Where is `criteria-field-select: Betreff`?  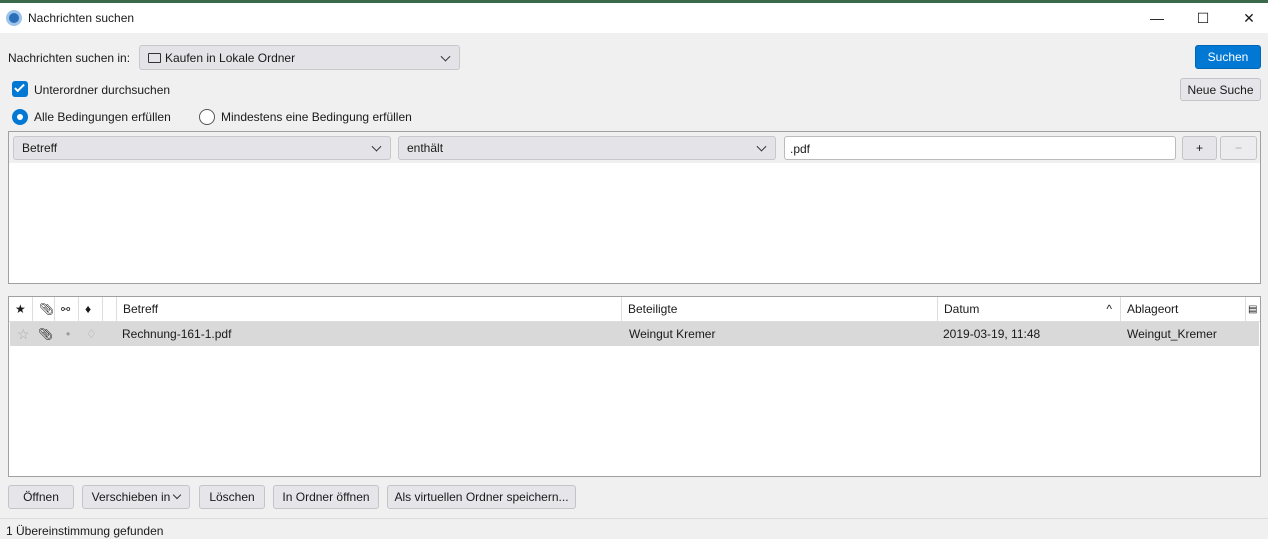 criteria-field-select: Betreff is located at coordinates (202, 148).